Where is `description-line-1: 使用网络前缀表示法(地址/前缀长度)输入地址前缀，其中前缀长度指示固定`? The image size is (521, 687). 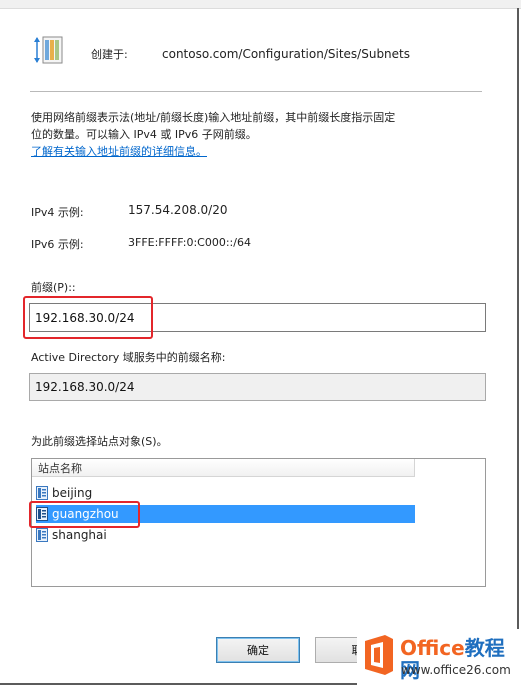
description-line-1: 使用网络前缀表示法(地址/前缀长度)输入地址前缀，其中前缀长度指示固定 is located at coordinates (213, 117).